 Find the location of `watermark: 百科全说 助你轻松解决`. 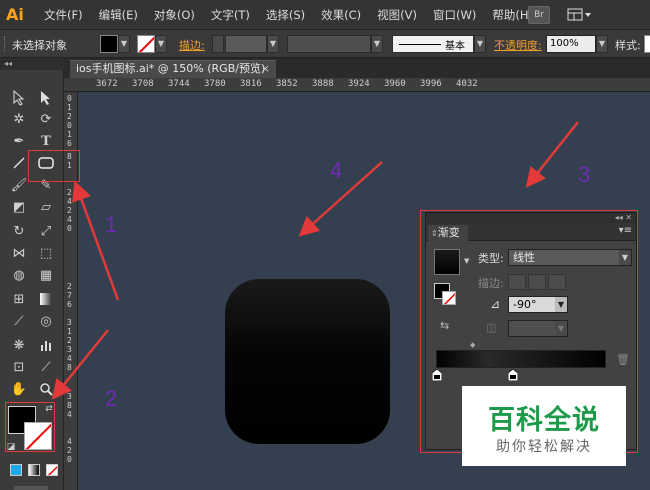

watermark: 百科全说 助你轻松解决 is located at coordinates (544, 426).